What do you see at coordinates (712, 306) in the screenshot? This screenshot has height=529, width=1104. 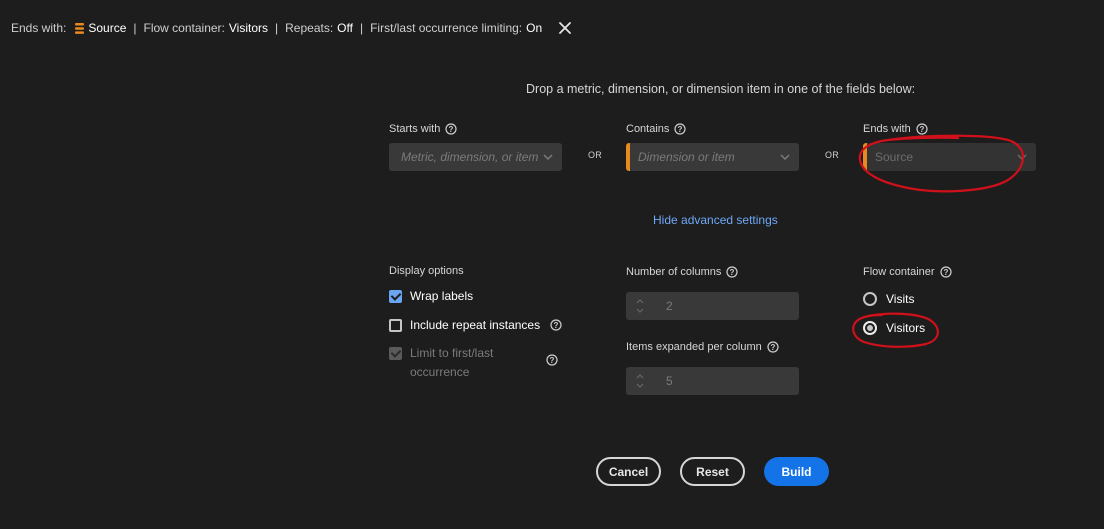 I see `number-of-columns-stepper: 2` at bounding box center [712, 306].